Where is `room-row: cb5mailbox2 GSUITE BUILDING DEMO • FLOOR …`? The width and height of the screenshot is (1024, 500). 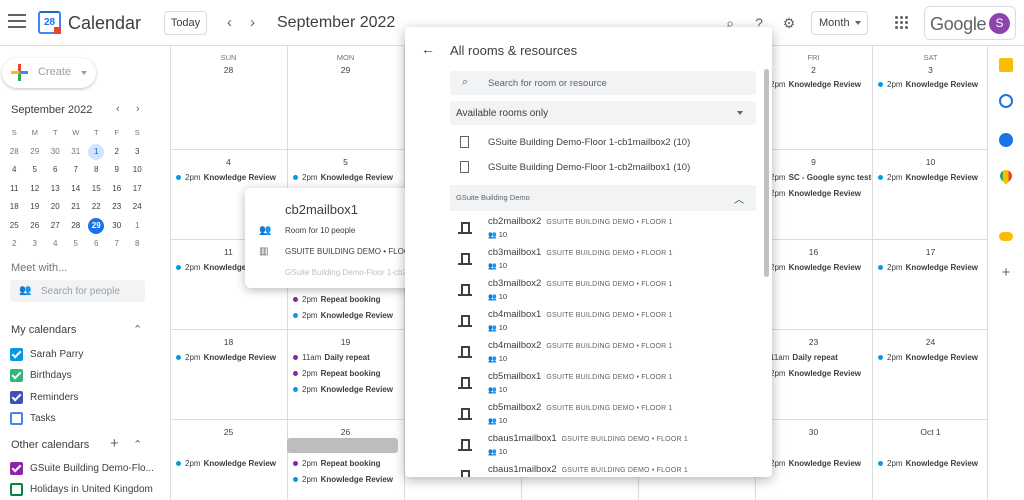
room-row: cb5mailbox2 GSUITE BUILDING DEMO • FLOOR … is located at coordinates (603, 416).